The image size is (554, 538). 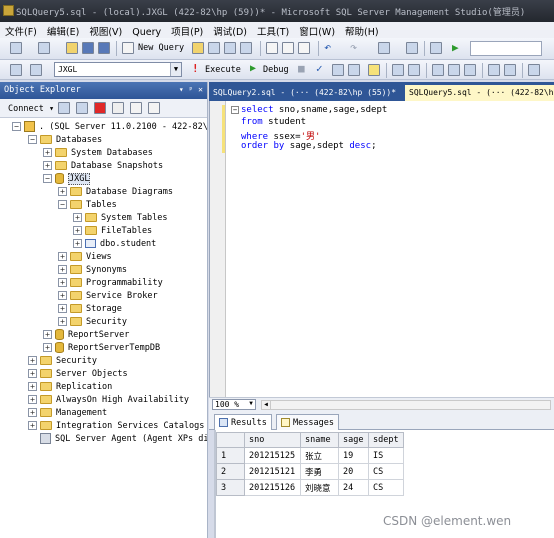 I want to click on solution-config-dropdown, so click(x=506, y=48).